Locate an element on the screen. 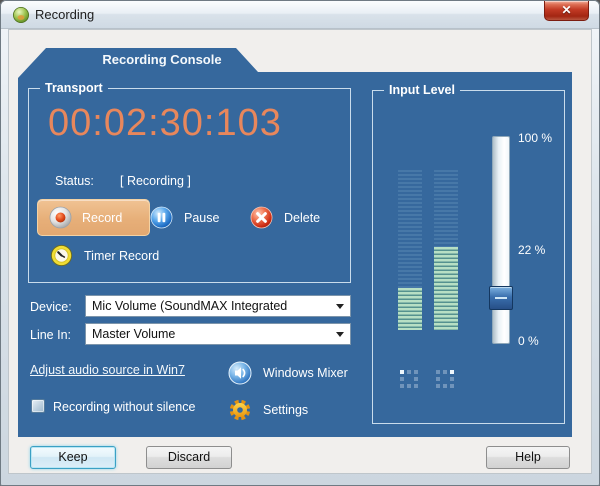  pause-button: Pause is located at coordinates (184, 217).